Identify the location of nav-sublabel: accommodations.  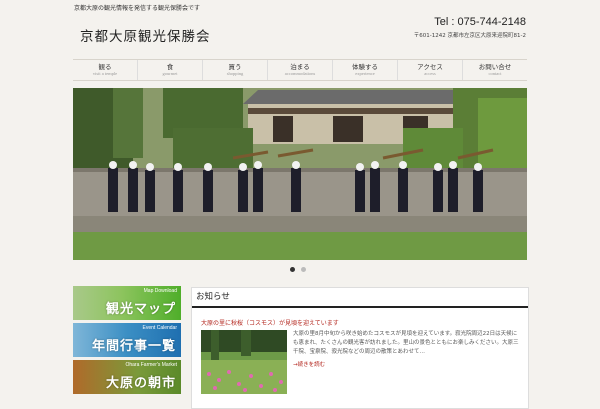
(300, 73).